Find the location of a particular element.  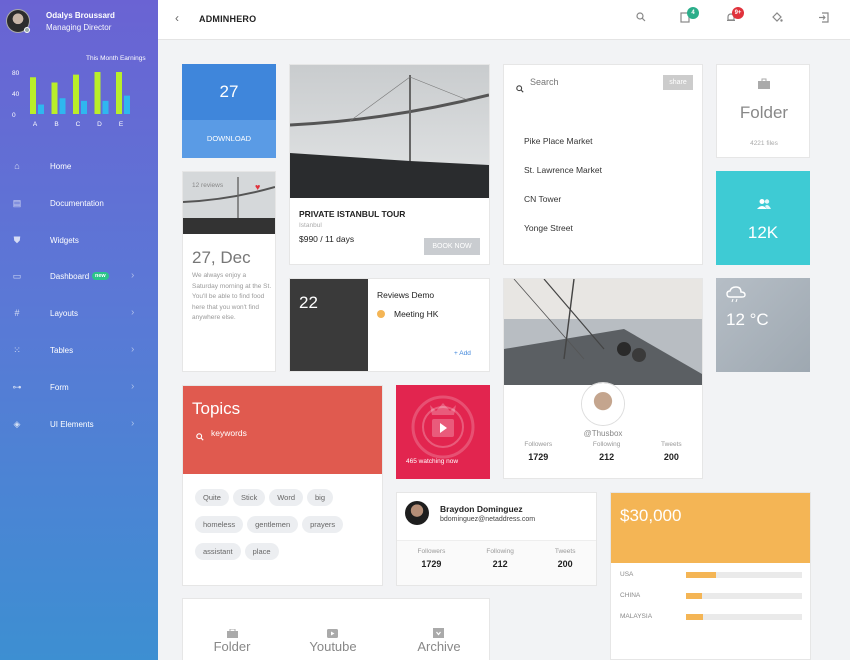

region-label: MALAYSIA is located at coordinates (636, 616).